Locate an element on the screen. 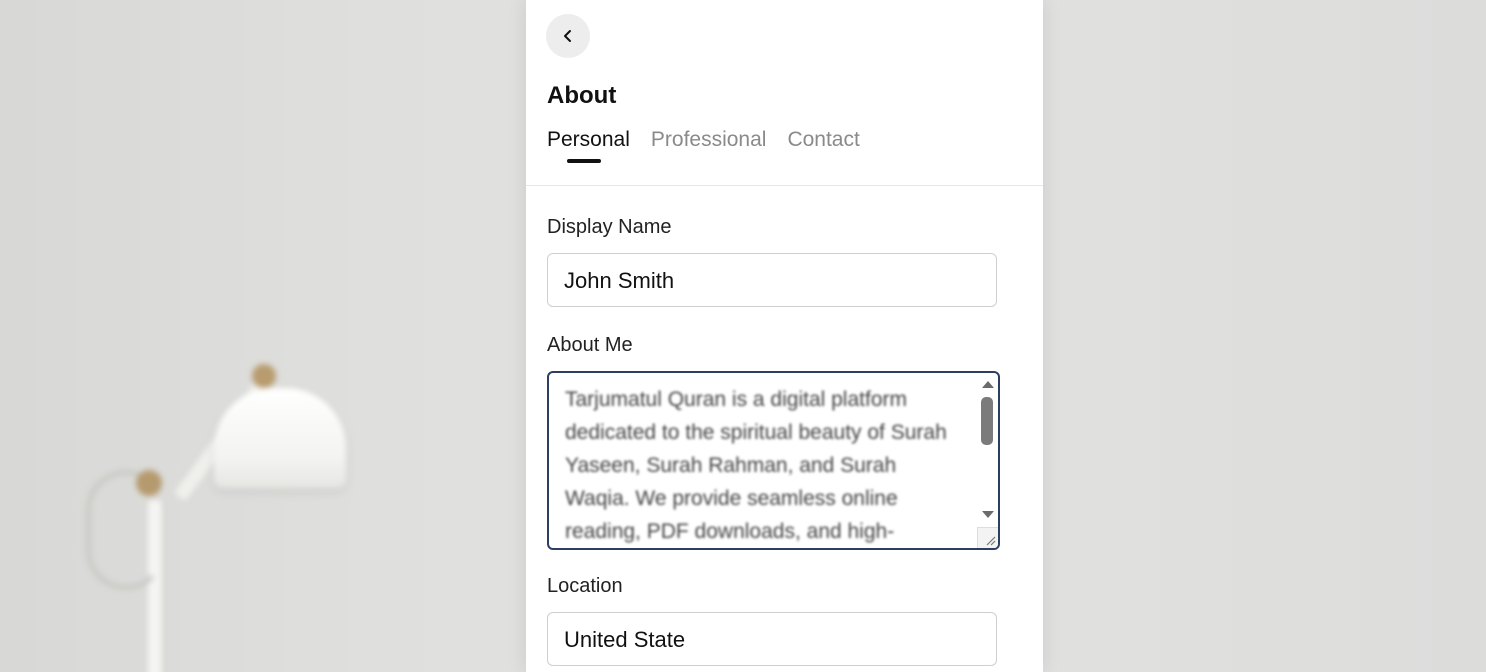 The image size is (1486, 672). chevron-left-icon is located at coordinates (567, 36).